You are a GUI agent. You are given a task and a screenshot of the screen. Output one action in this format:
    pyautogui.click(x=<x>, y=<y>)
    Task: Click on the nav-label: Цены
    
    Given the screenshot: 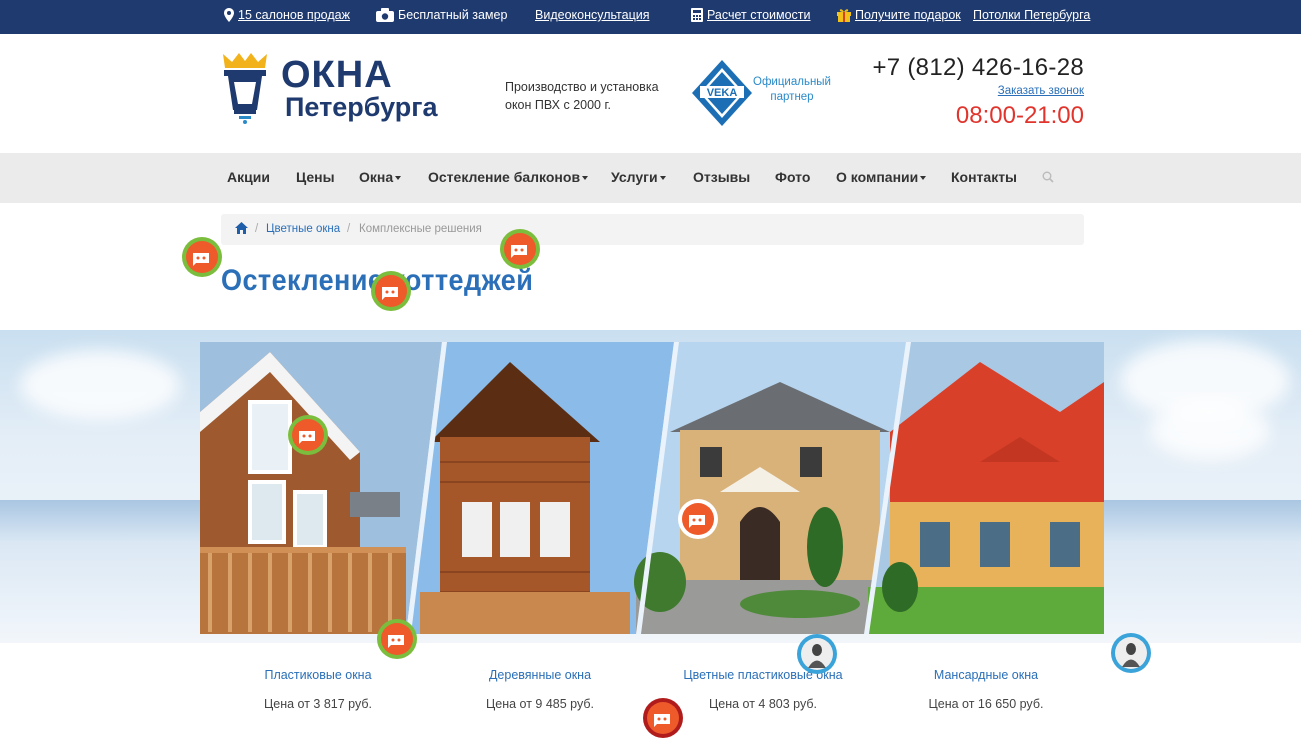 What is the action you would take?
    pyautogui.click(x=315, y=177)
    